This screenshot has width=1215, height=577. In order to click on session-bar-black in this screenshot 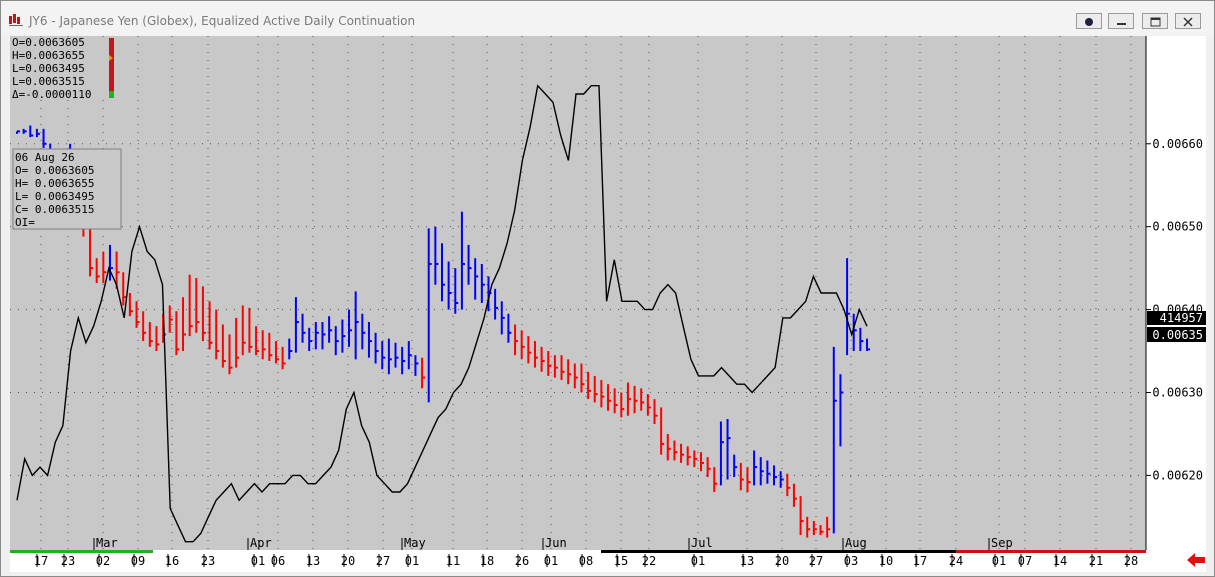, I will do `click(778, 551)`.